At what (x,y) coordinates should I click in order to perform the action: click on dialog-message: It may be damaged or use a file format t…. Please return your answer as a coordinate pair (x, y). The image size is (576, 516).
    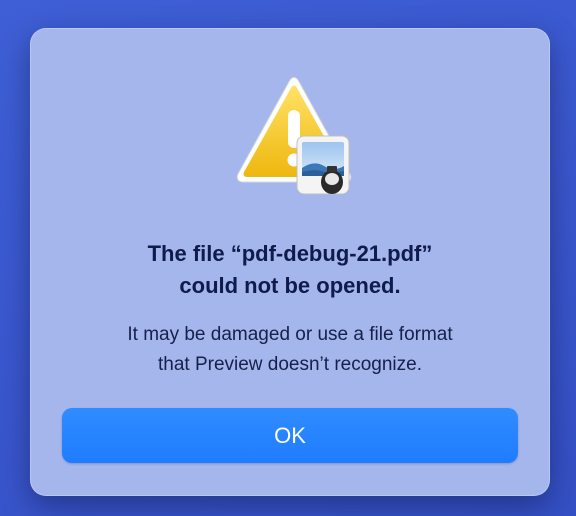
    Looking at the image, I should click on (290, 350).